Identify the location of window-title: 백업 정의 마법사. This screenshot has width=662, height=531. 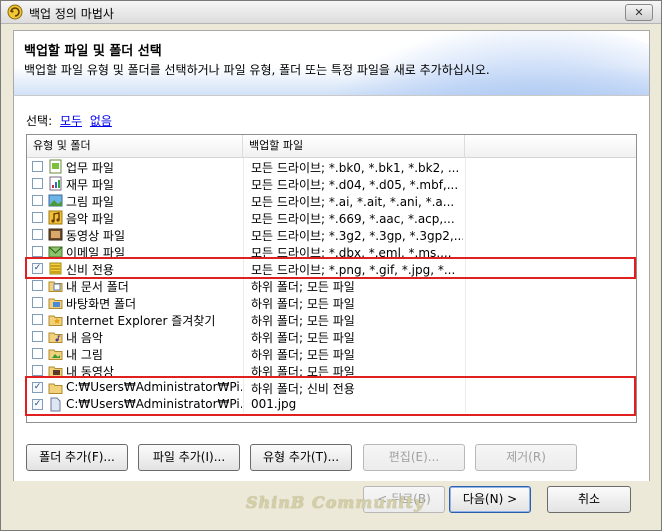
(71, 14).